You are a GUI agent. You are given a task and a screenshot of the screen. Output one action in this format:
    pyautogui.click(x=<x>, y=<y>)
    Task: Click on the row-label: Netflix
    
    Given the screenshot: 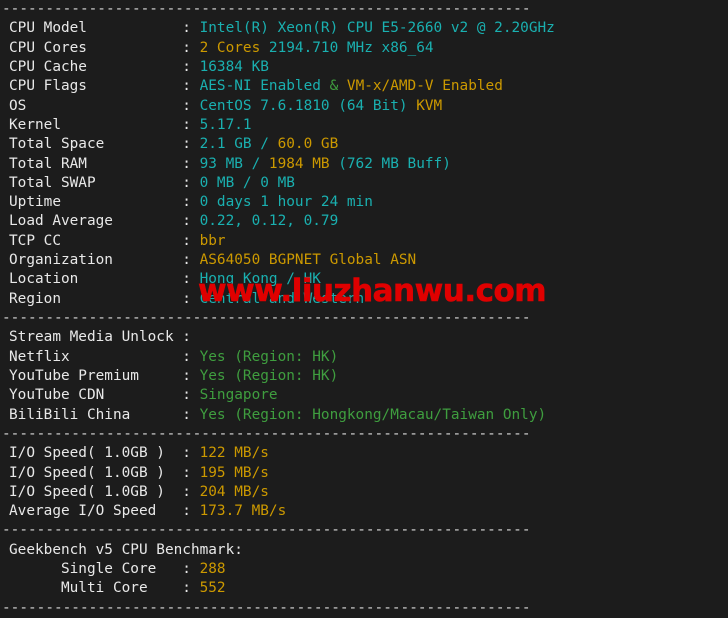 What is the action you would take?
    pyautogui.click(x=96, y=356)
    